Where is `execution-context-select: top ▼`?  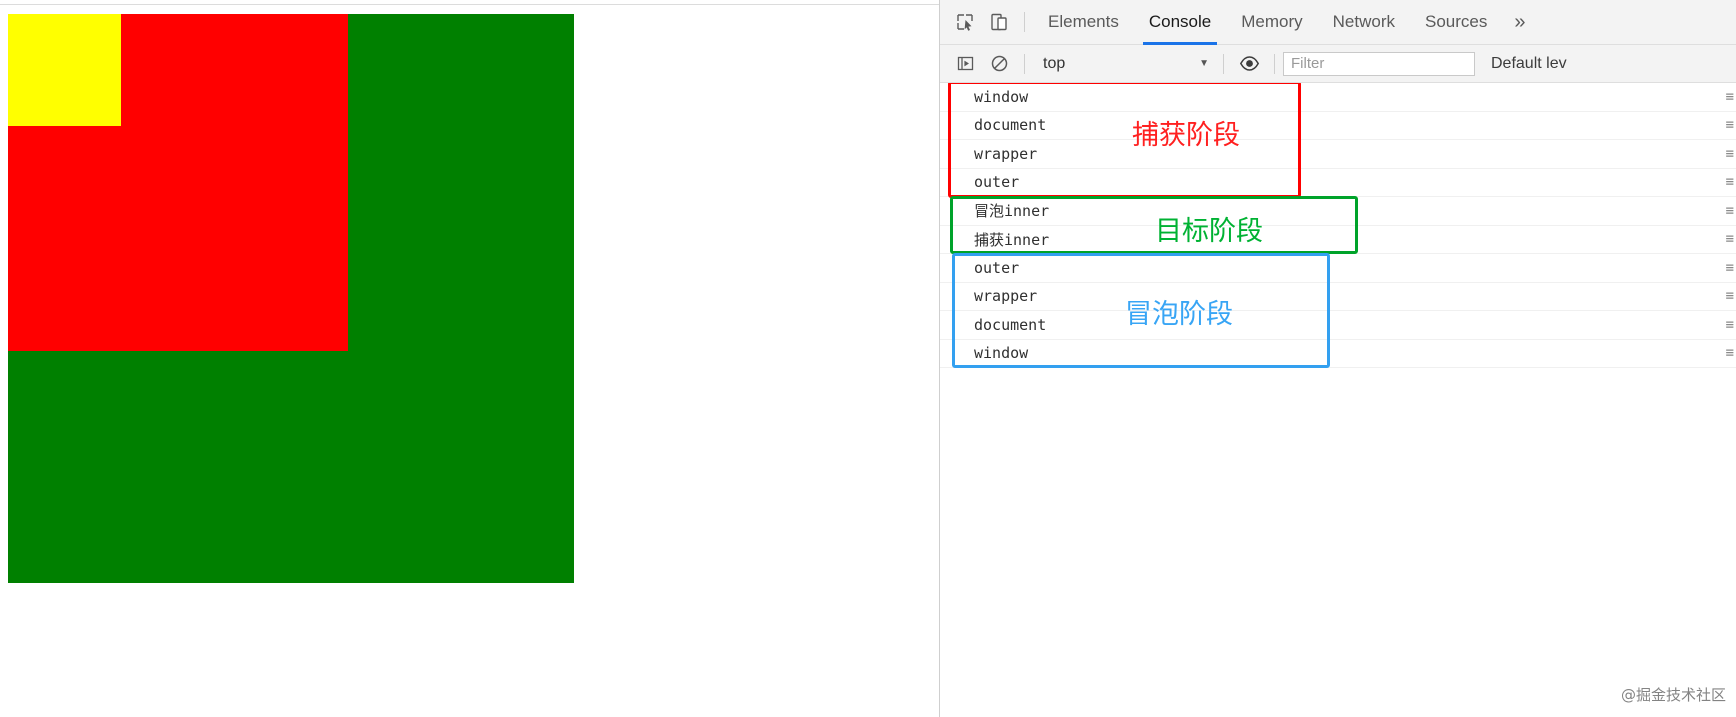 execution-context-select: top ▼ is located at coordinates (1124, 64).